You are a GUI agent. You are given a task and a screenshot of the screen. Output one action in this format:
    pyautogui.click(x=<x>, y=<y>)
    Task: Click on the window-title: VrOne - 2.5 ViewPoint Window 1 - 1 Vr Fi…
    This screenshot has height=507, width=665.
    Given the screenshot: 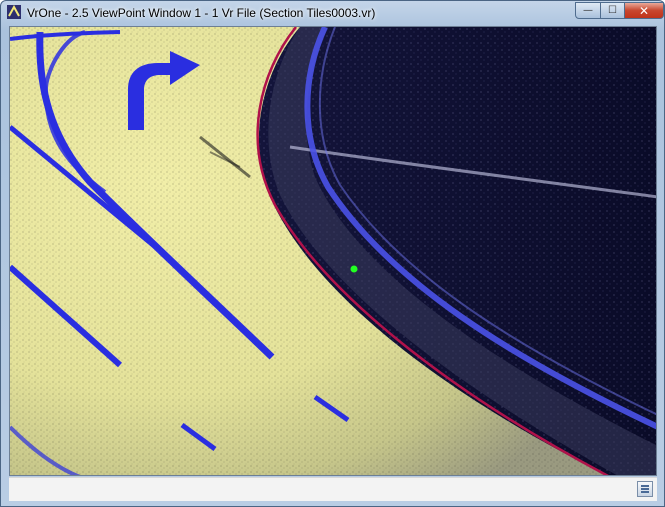 What is the action you would take?
    pyautogui.click(x=201, y=13)
    